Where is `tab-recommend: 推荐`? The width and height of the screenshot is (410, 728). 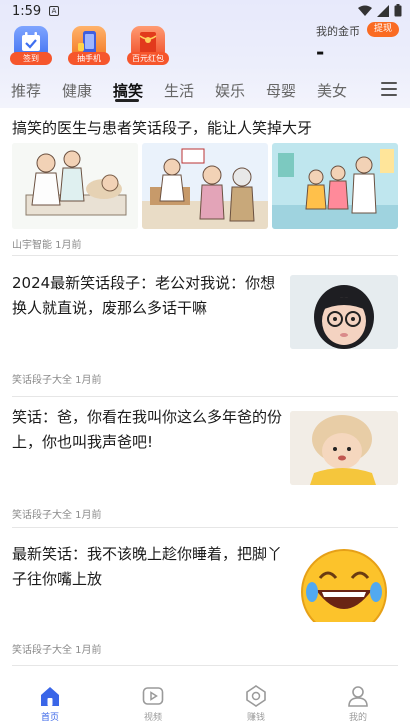
tab-recommend: 推荐 is located at coordinates (26, 90).